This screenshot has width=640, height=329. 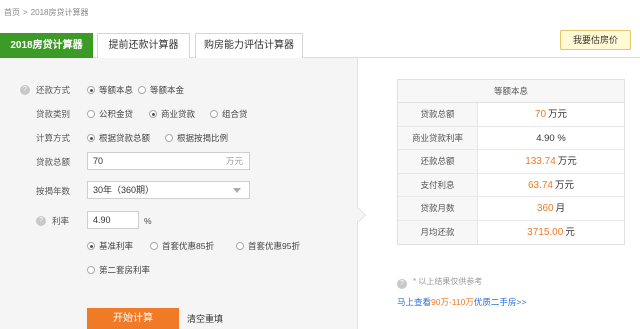 What do you see at coordinates (438, 137) in the screenshot?
I see `result-label: 商业贷款利率` at bounding box center [438, 137].